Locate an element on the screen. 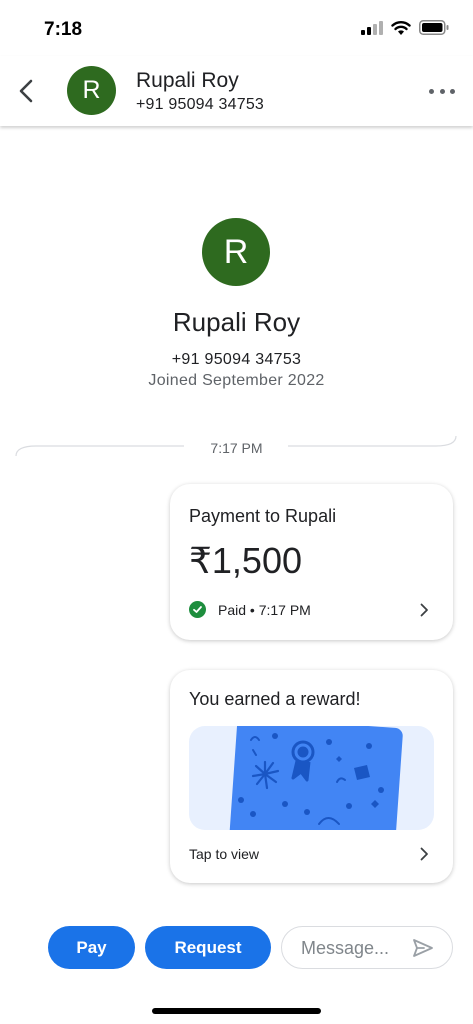 The height and width of the screenshot is (1024, 473). contact-name: Rupali Roy is located at coordinates (187, 81).